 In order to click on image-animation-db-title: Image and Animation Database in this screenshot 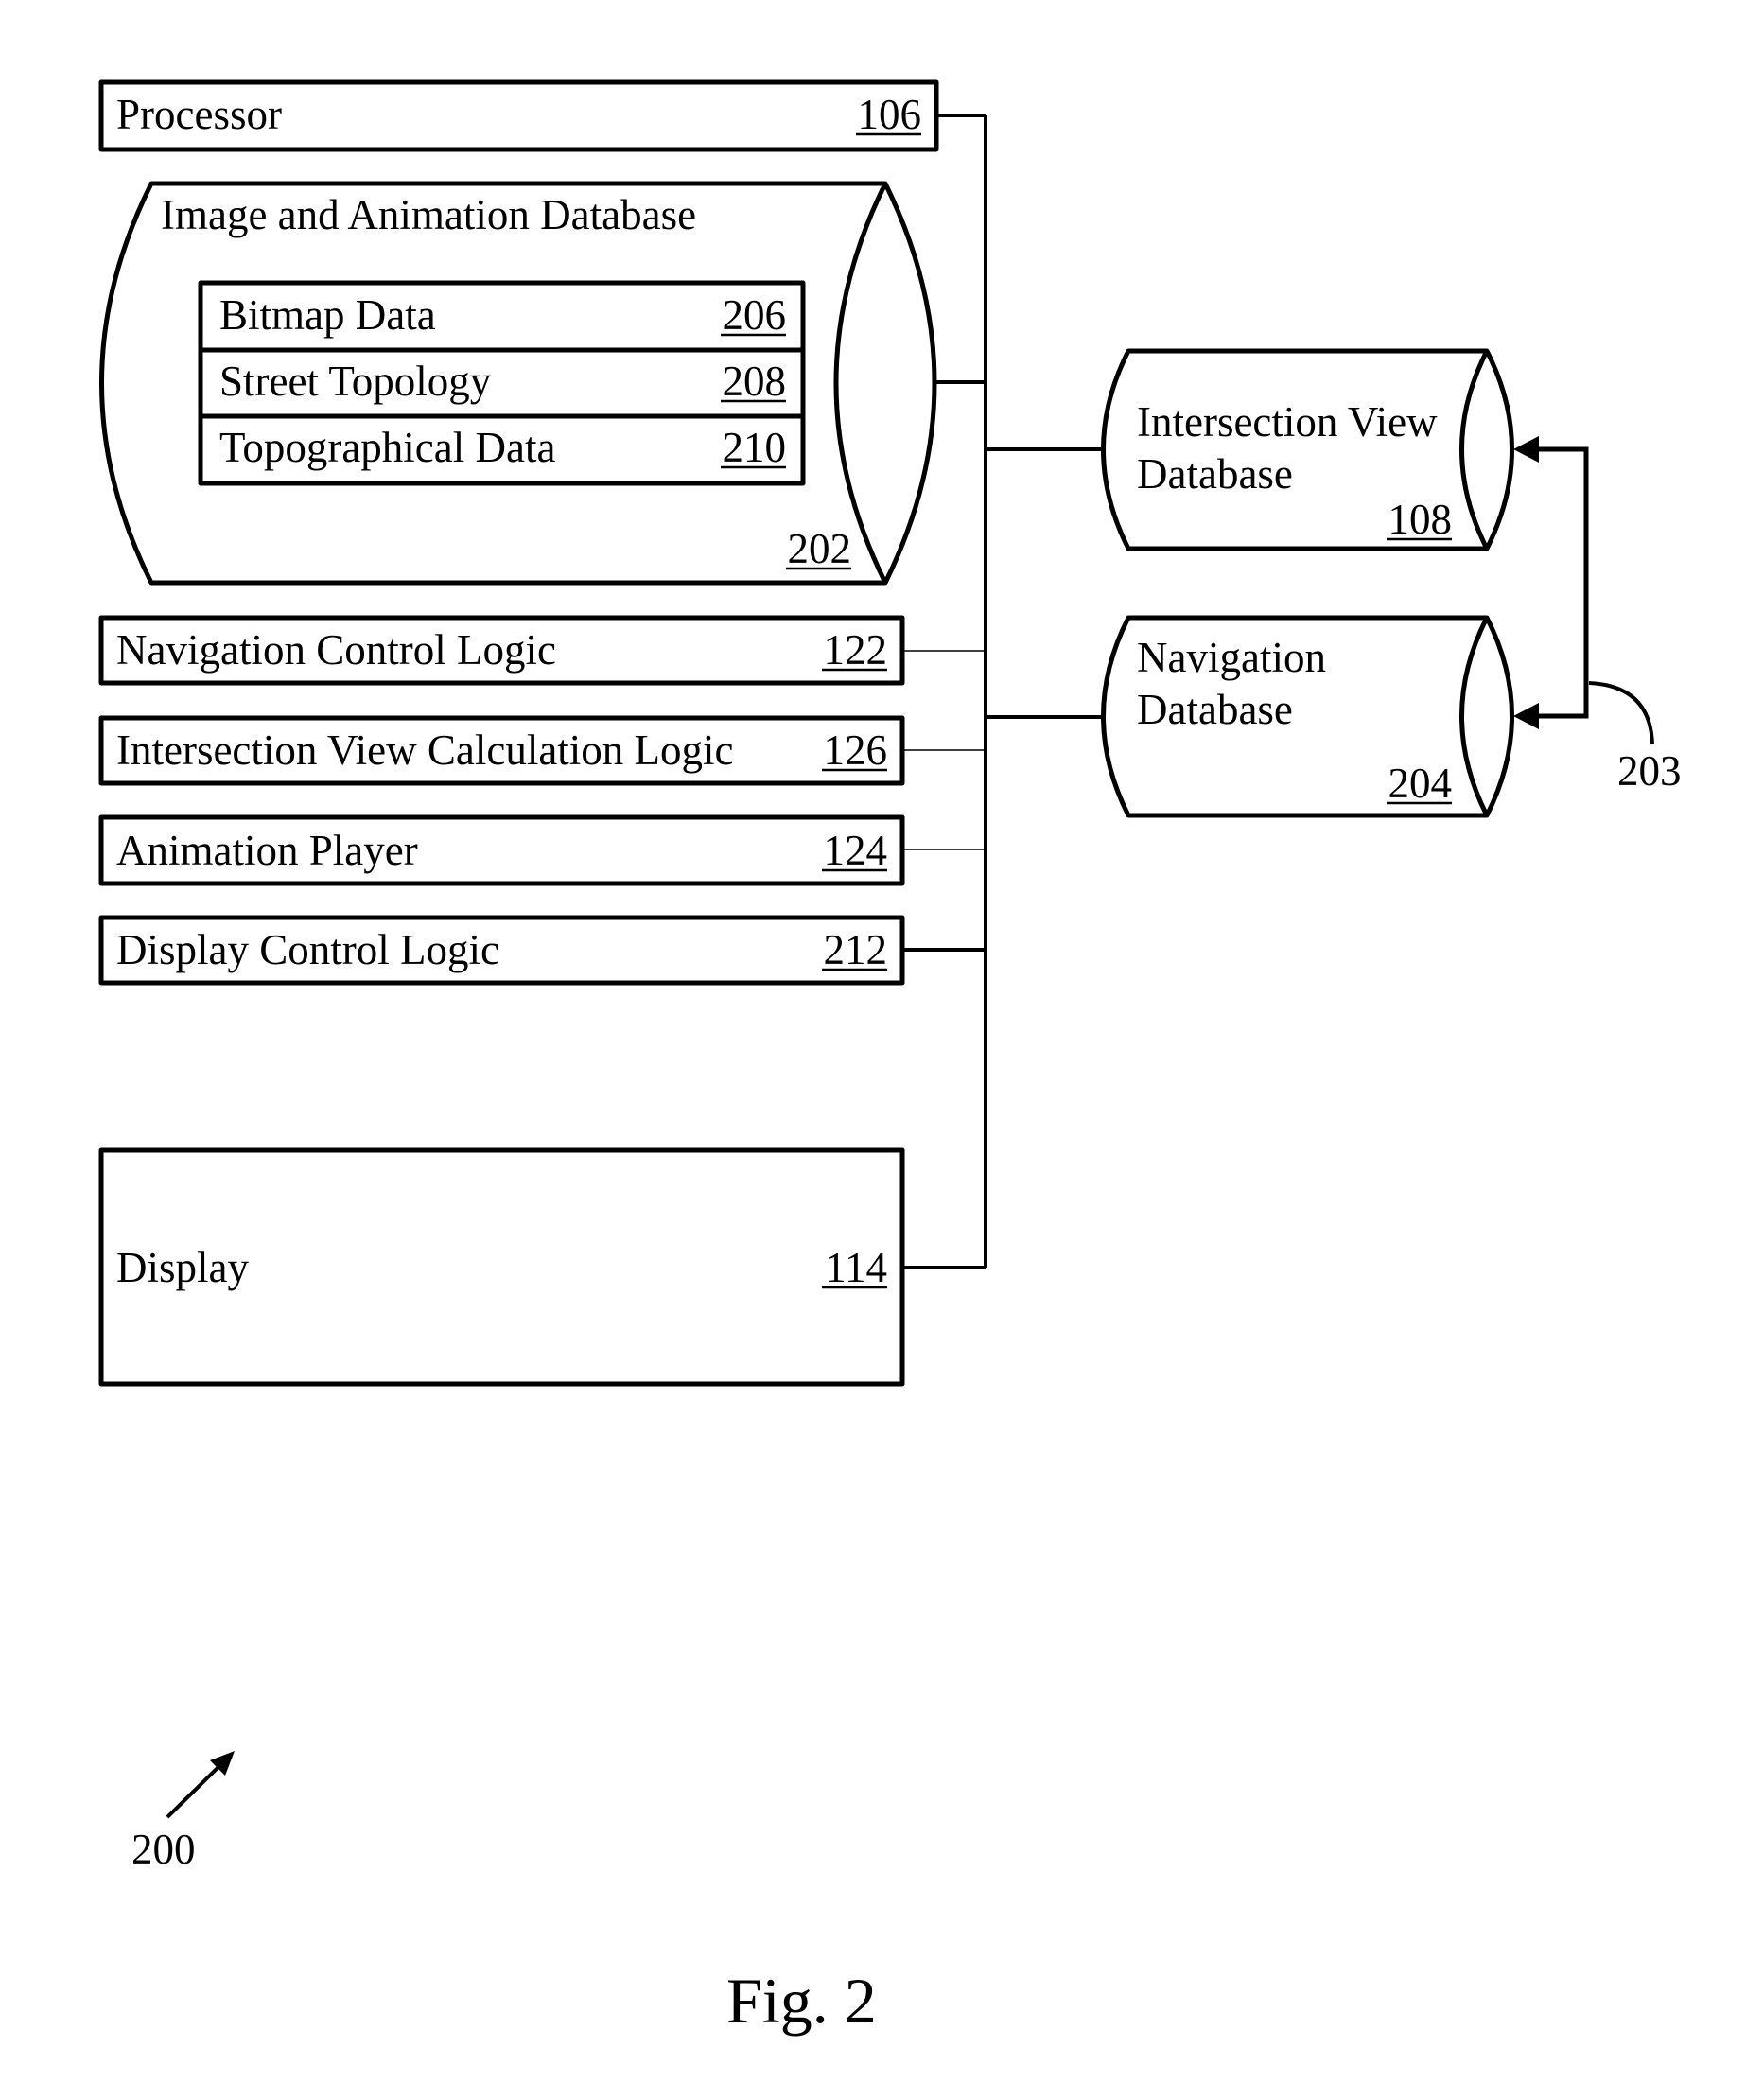, I will do `click(428, 214)`.